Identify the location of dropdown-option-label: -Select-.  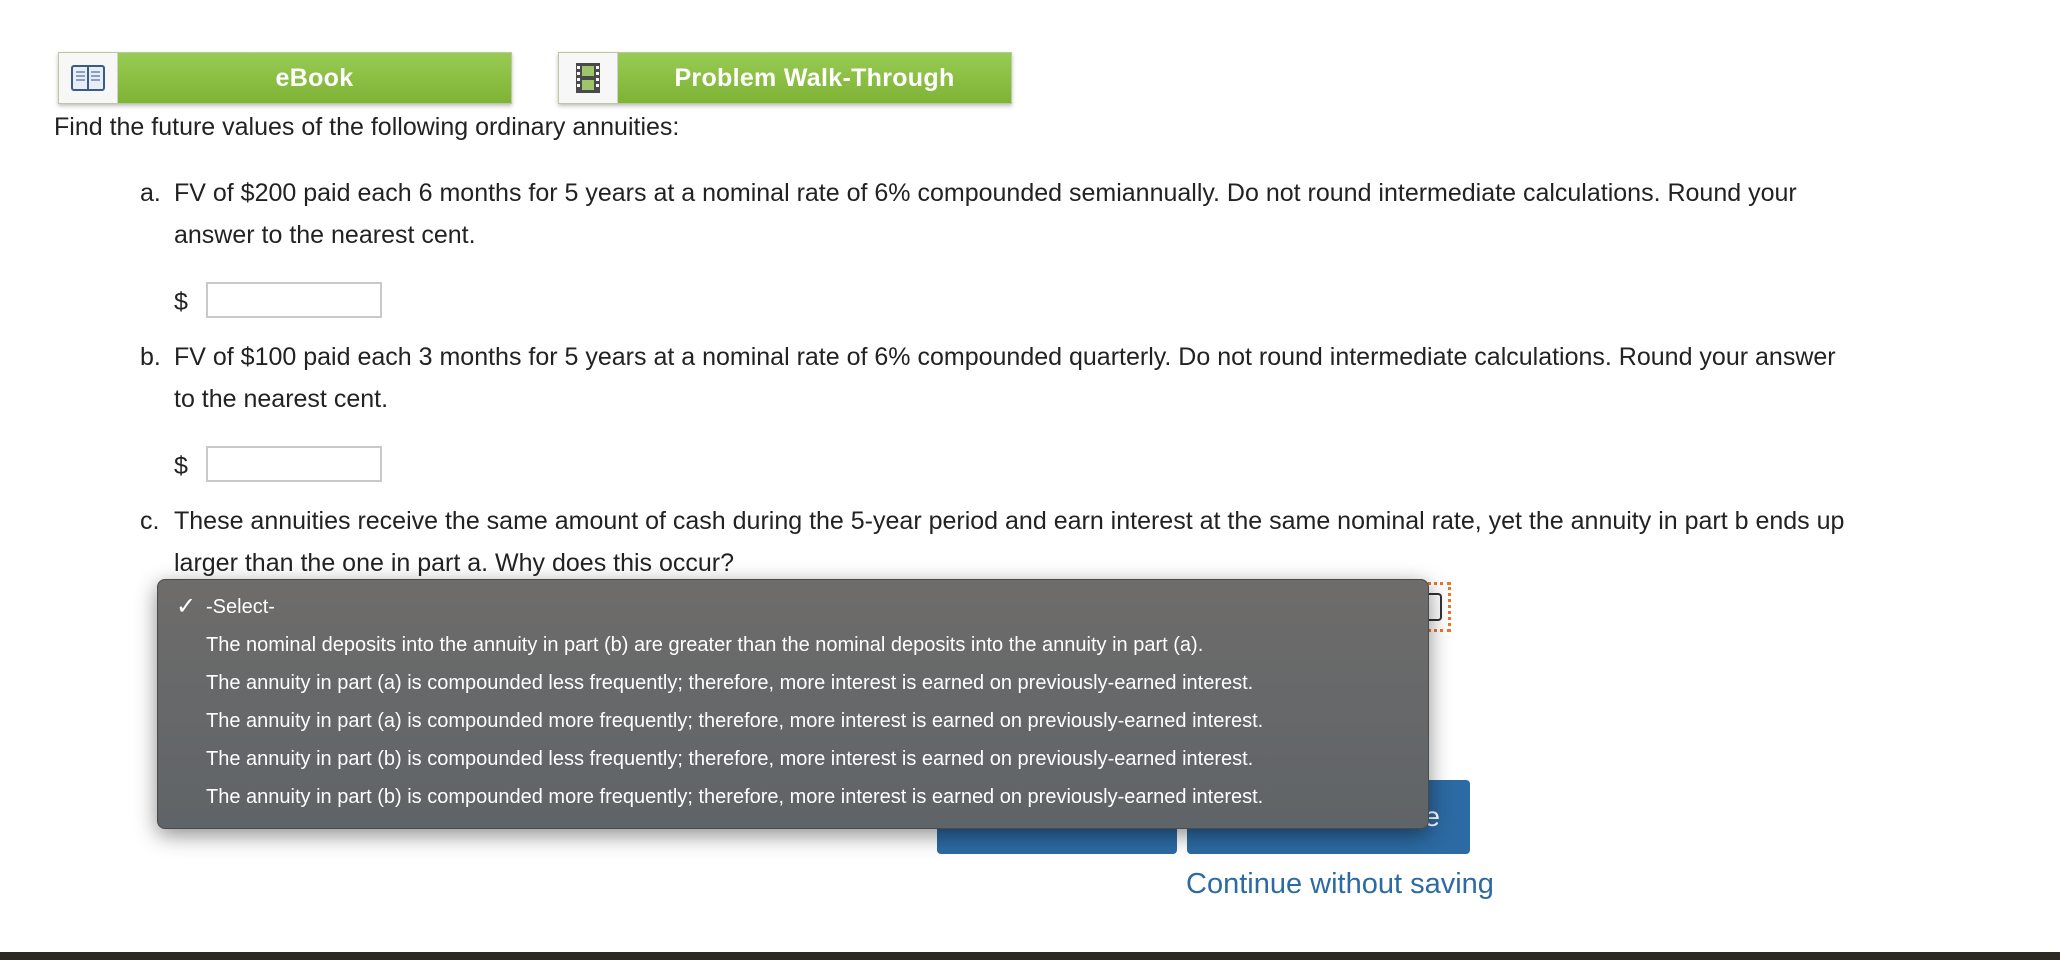
(240, 607).